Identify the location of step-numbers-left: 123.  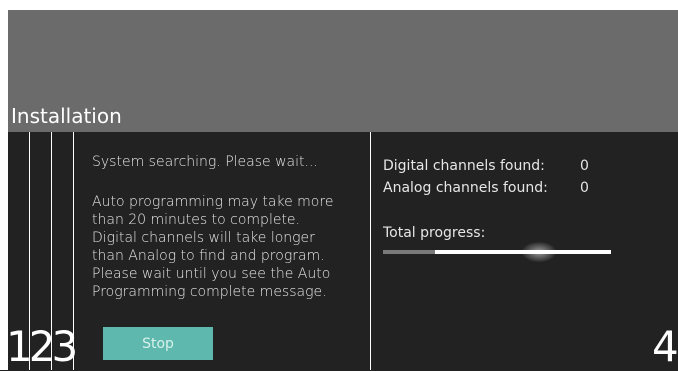
(42, 346).